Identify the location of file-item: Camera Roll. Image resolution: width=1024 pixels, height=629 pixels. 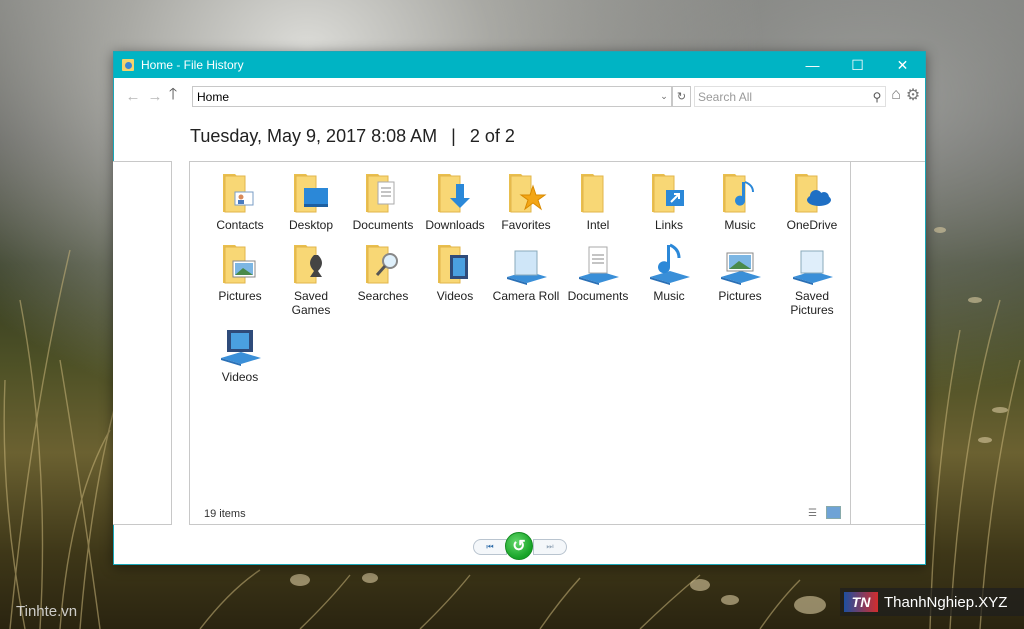
(526, 272).